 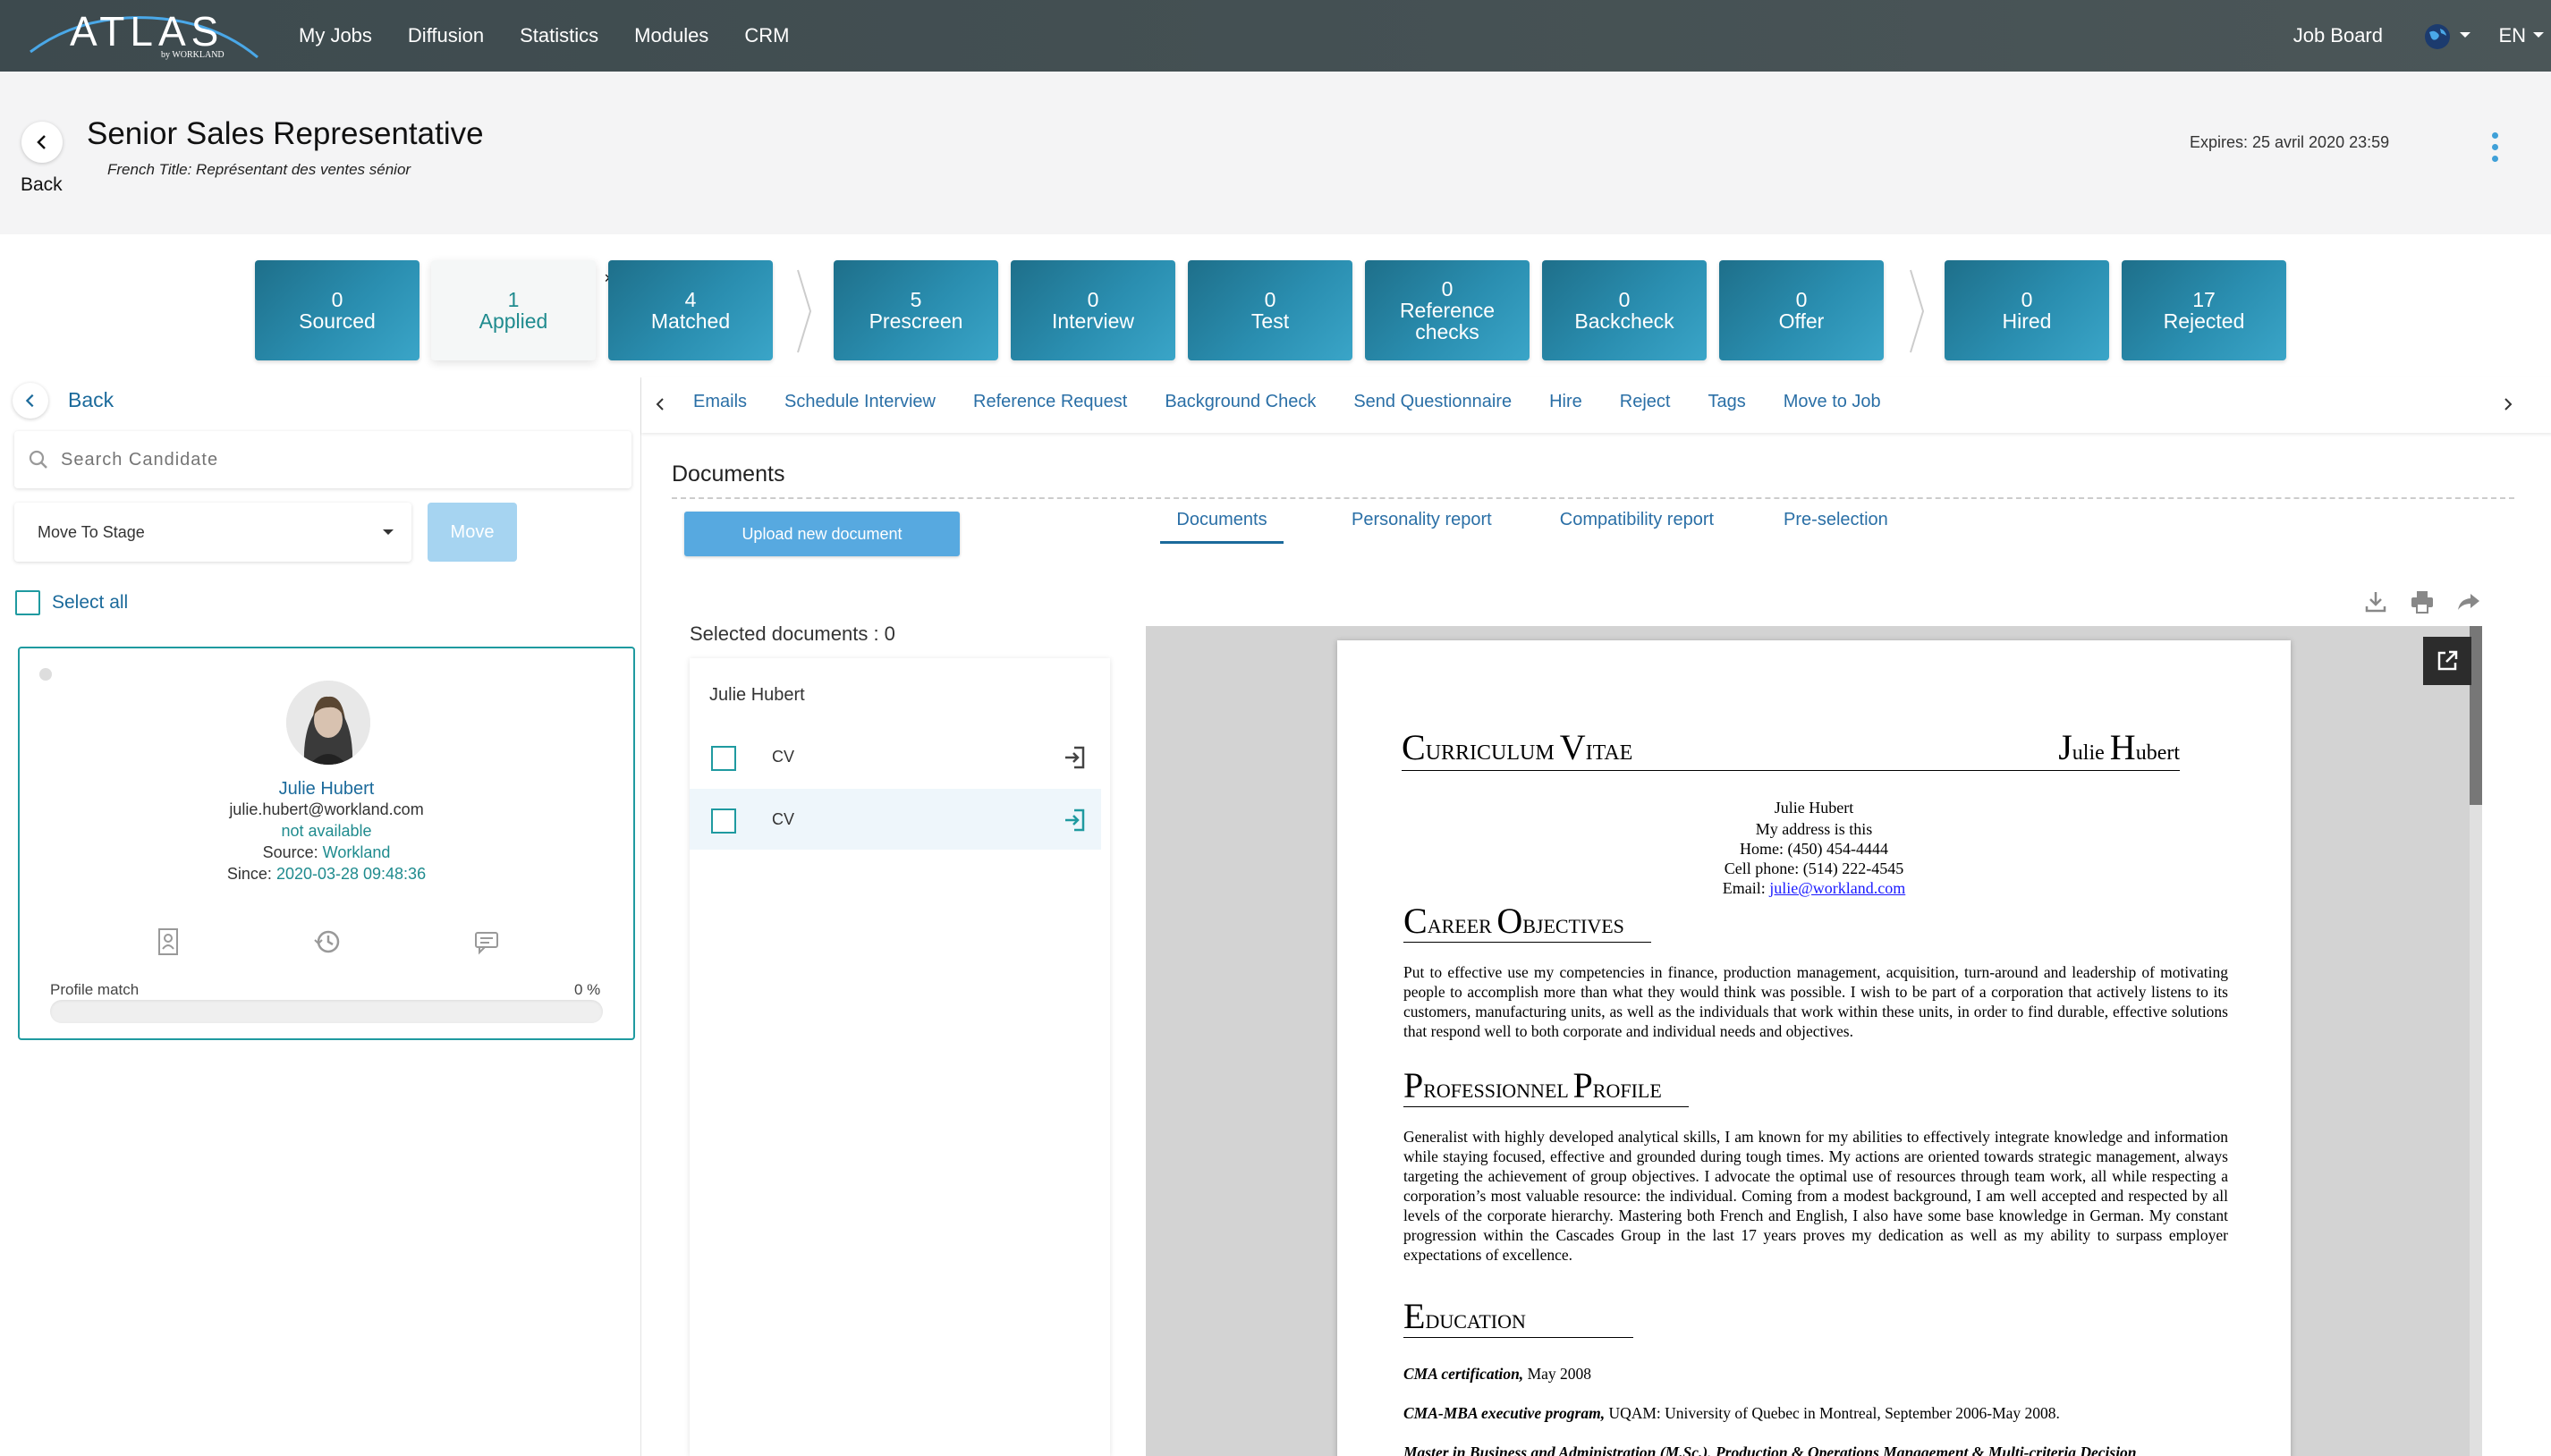 I want to click on nav-statistics: Statistics, so click(x=559, y=35).